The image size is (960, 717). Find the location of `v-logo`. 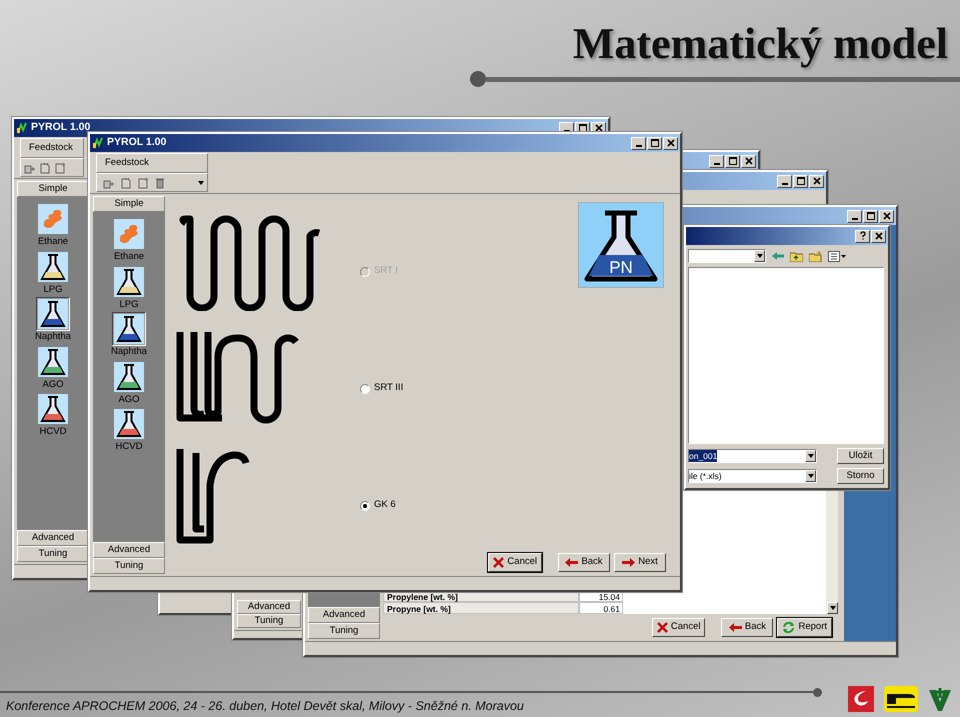

v-logo is located at coordinates (940, 699).